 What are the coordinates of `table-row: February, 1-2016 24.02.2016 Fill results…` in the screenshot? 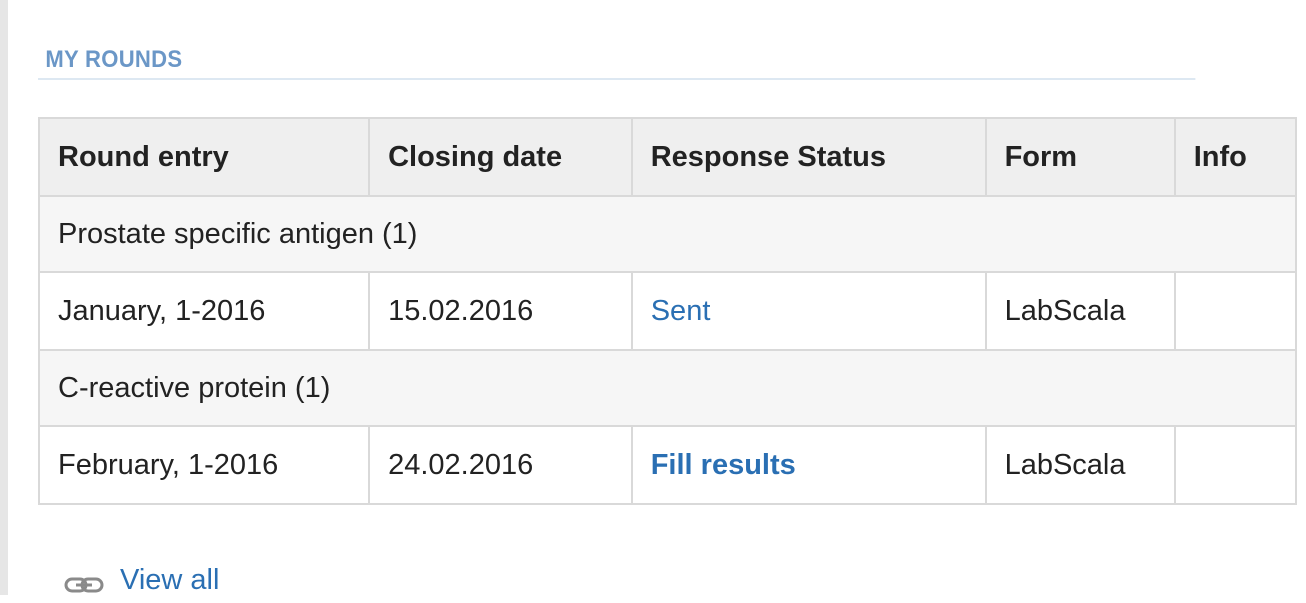 It's located at (667, 465).